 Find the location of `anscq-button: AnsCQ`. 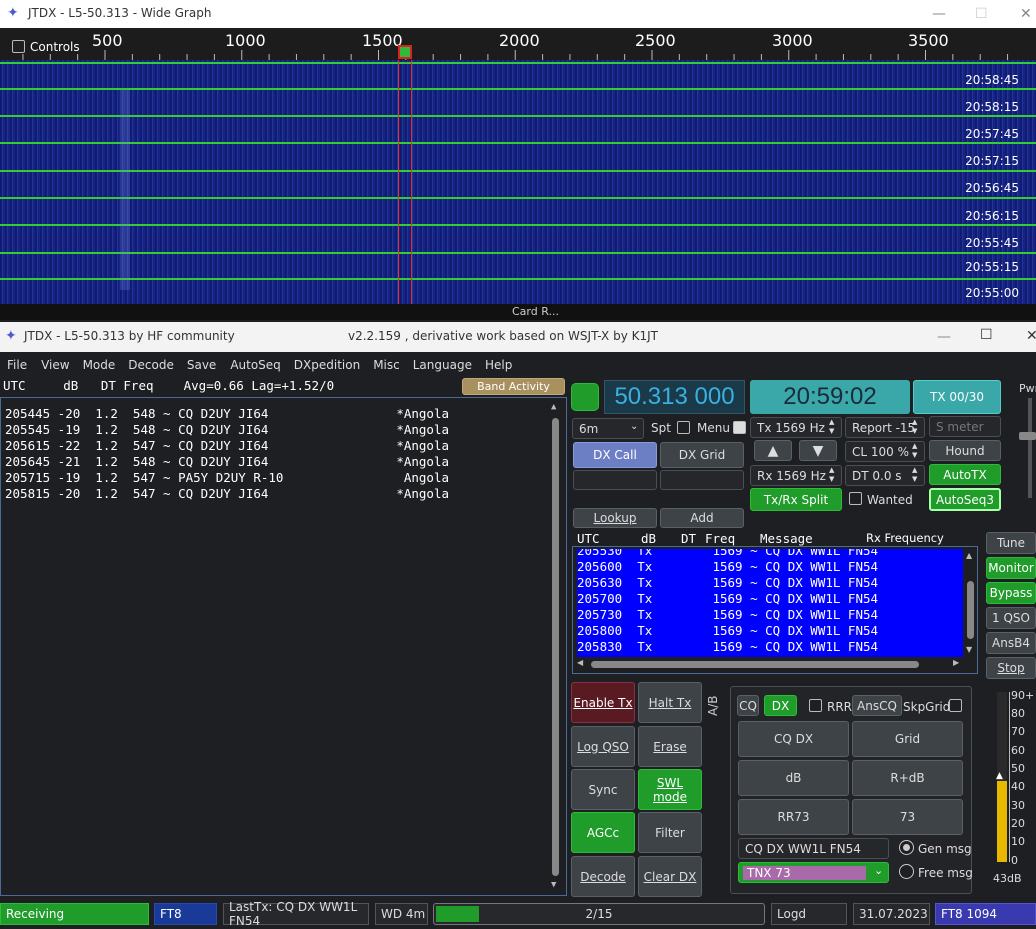

anscq-button: AnsCQ is located at coordinates (877, 705).